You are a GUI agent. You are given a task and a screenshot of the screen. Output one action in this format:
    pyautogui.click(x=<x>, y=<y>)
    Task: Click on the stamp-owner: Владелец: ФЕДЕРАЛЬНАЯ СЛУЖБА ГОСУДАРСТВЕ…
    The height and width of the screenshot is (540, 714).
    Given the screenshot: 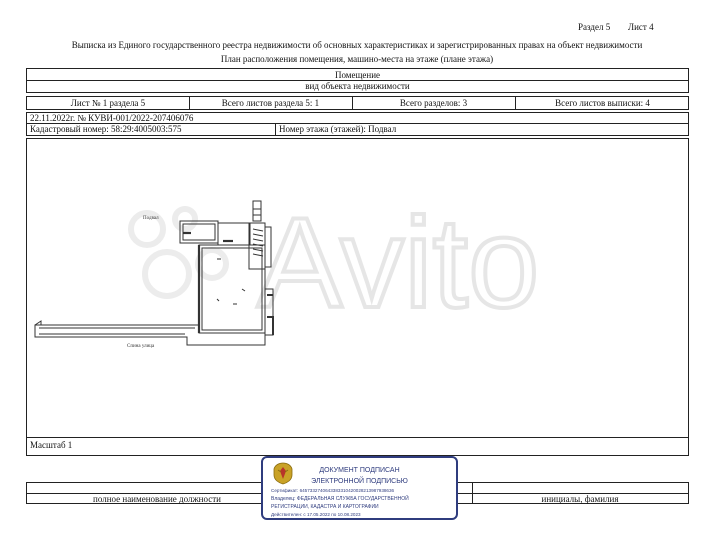 What is the action you would take?
    pyautogui.click(x=340, y=499)
    